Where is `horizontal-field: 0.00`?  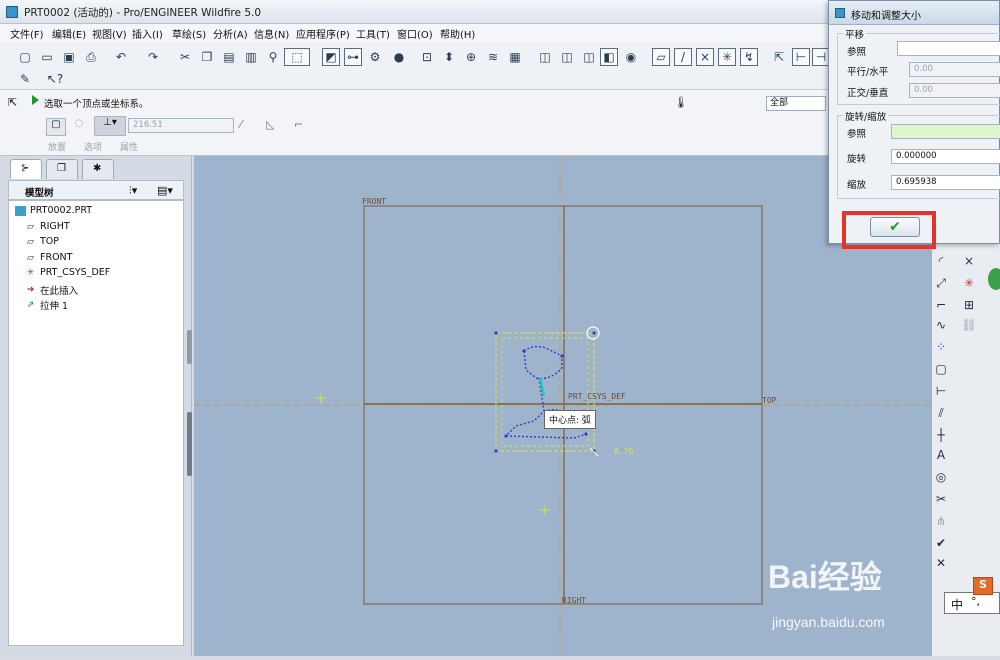 horizontal-field: 0.00 is located at coordinates (954, 69).